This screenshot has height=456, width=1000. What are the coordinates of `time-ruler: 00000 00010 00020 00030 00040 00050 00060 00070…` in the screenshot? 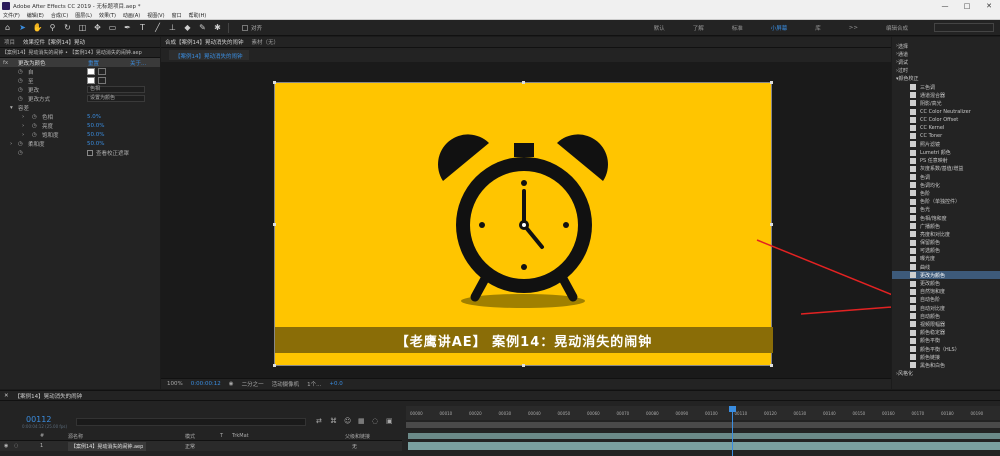 It's located at (703, 413).